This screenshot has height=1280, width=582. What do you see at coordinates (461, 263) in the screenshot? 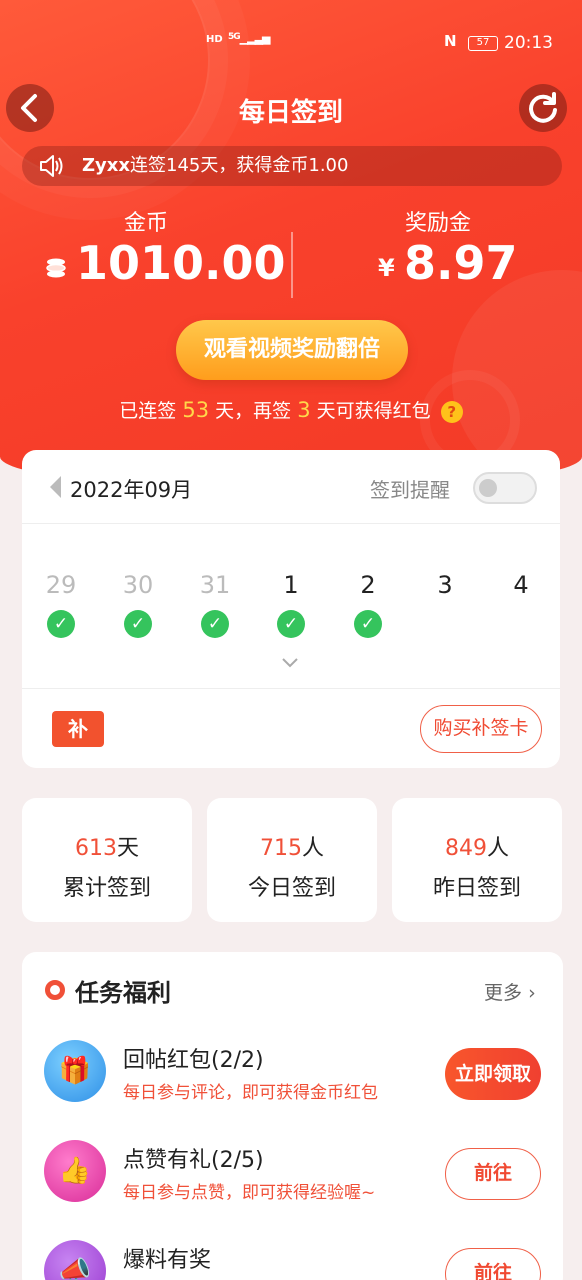
I see `bonus-value: 8.97` at bounding box center [461, 263].